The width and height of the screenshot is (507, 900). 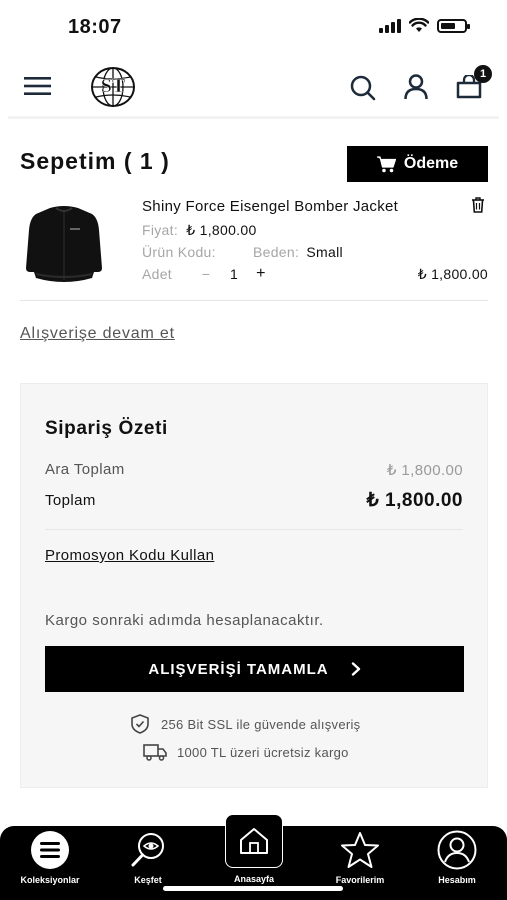 I want to click on total-value: ₺ 1,800.00, so click(x=414, y=500).